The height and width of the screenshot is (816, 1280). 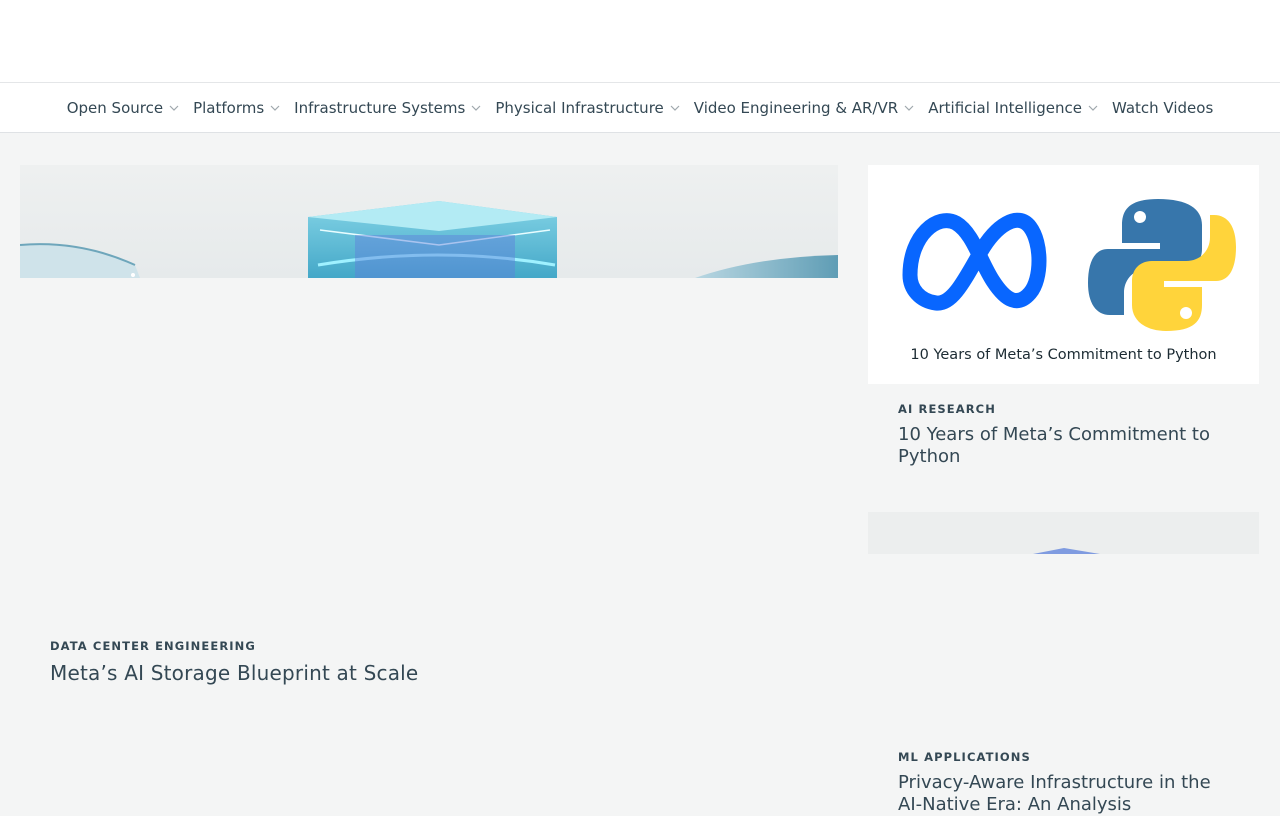 What do you see at coordinates (1063, 274) in the screenshot?
I see `card1-image: 10 Years of Meta’s Commitment to Python` at bounding box center [1063, 274].